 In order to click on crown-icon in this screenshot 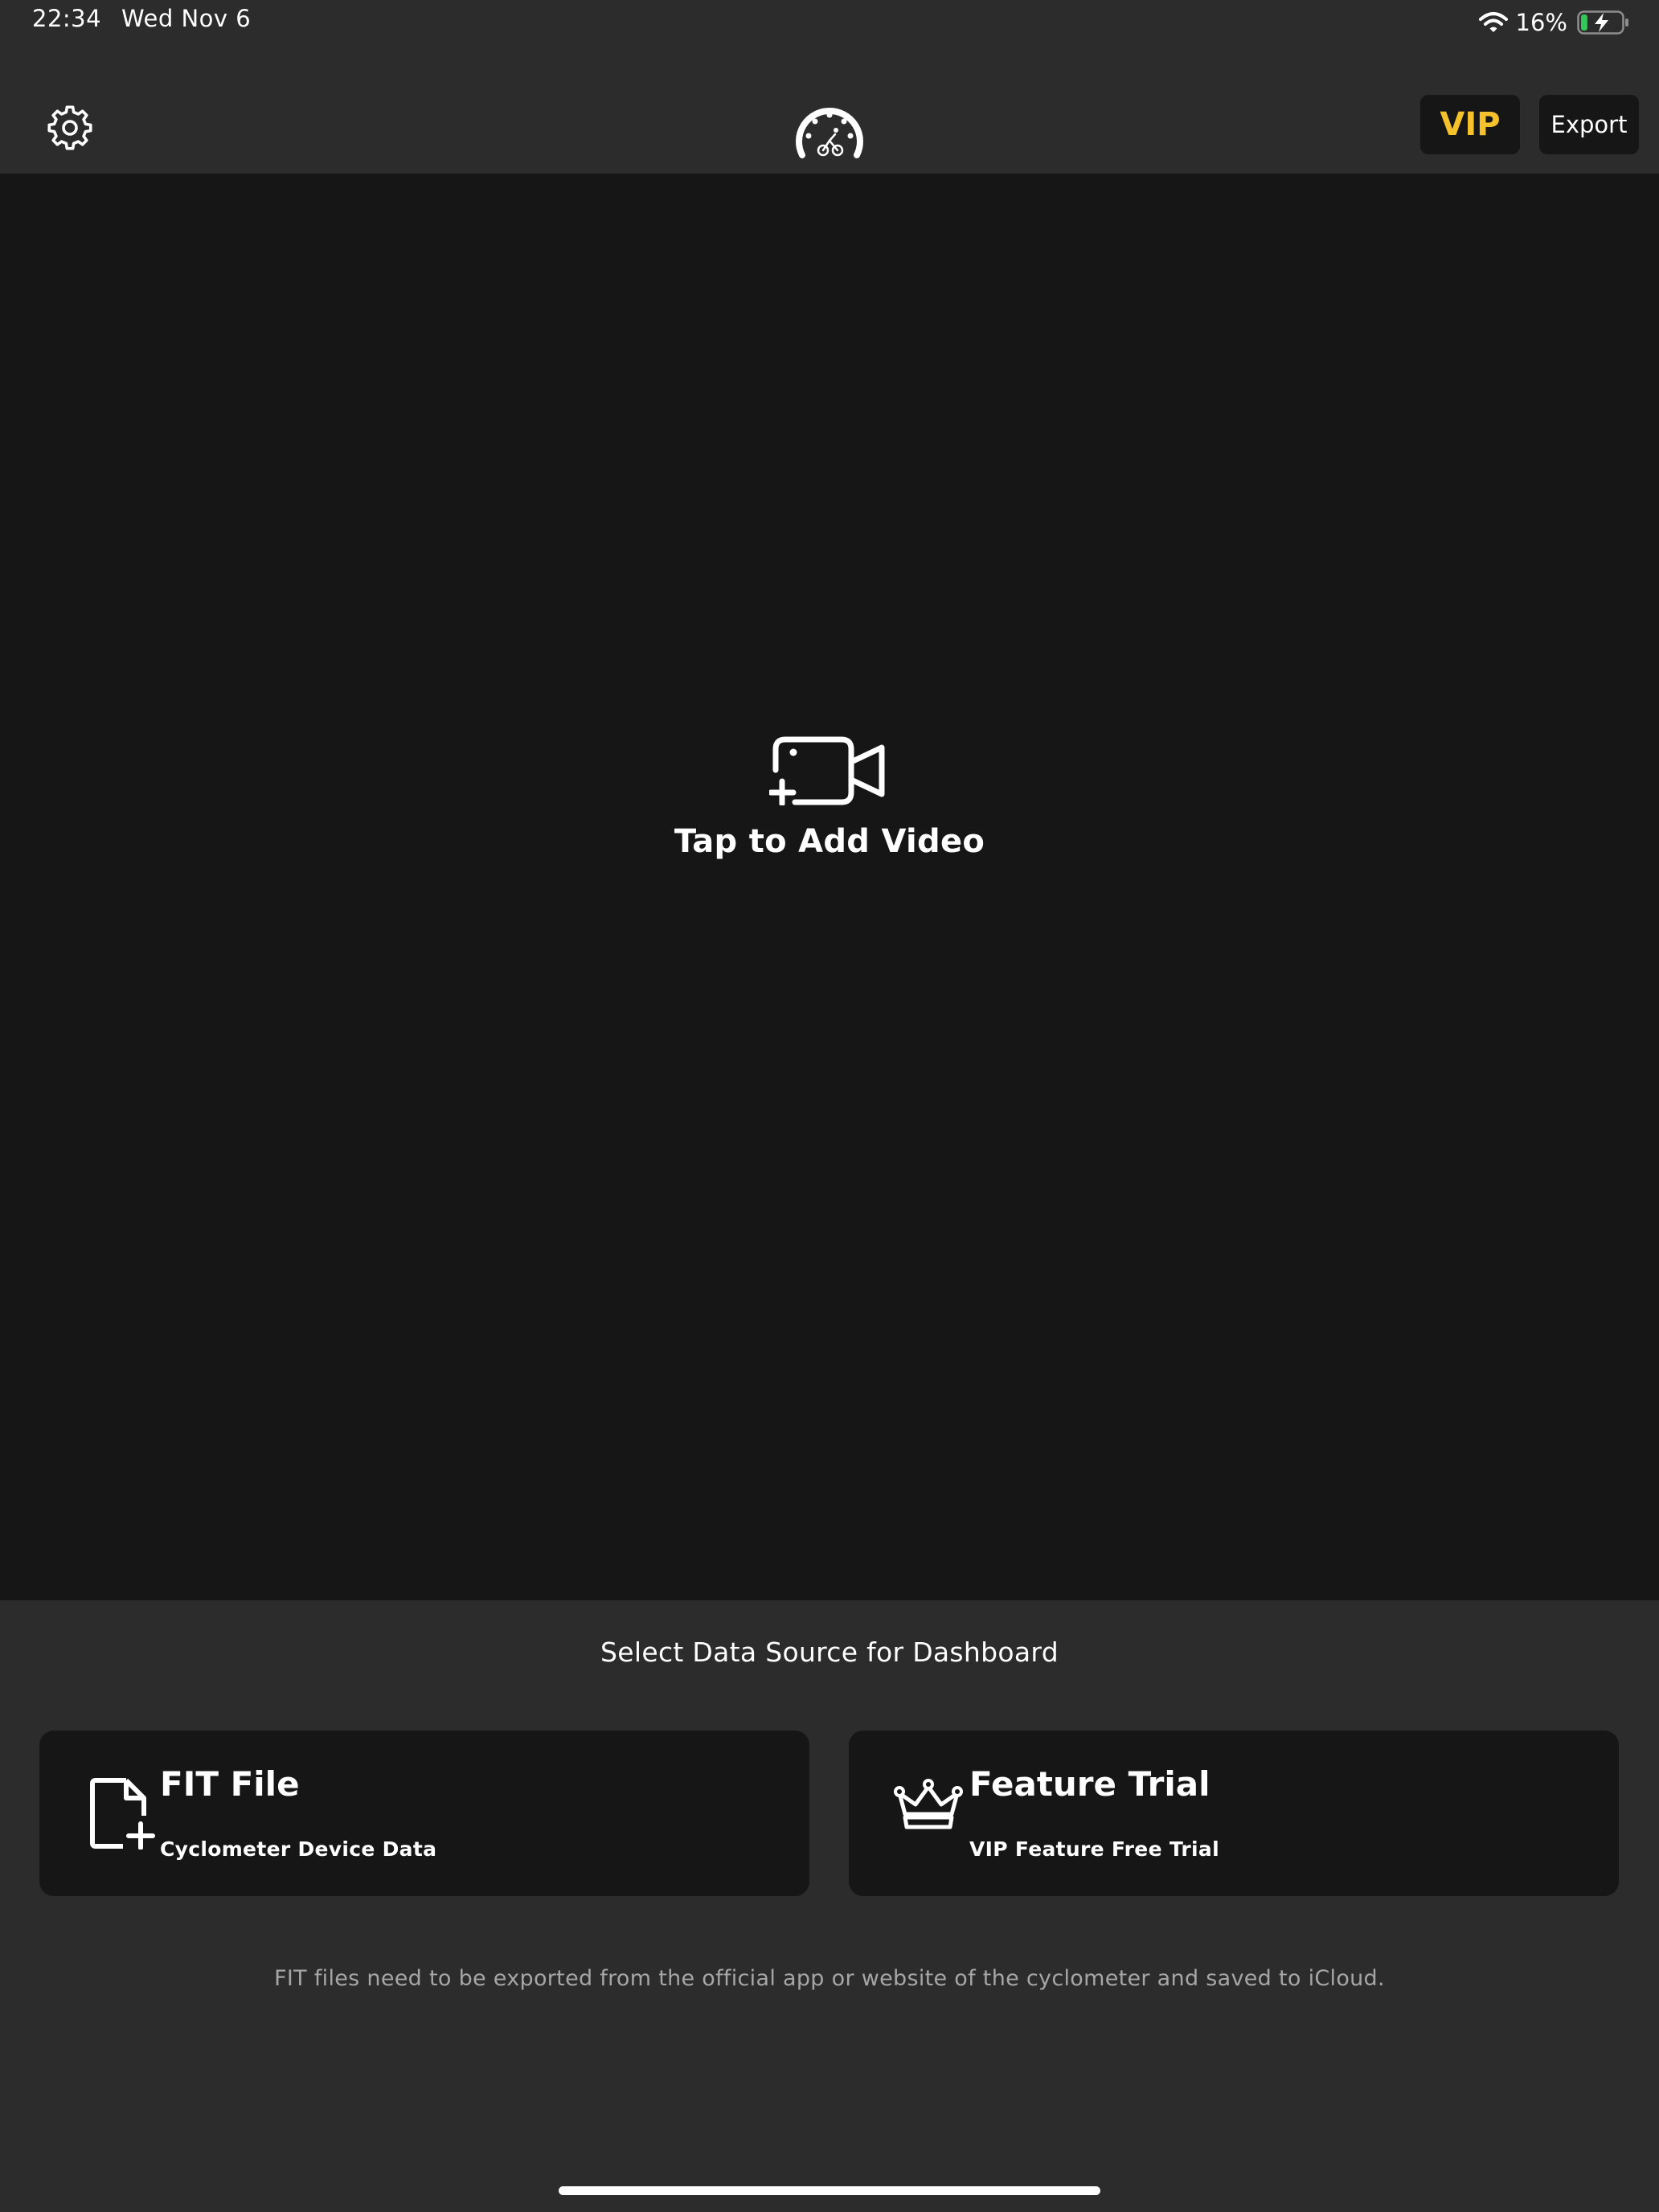, I will do `click(928, 1804)`.